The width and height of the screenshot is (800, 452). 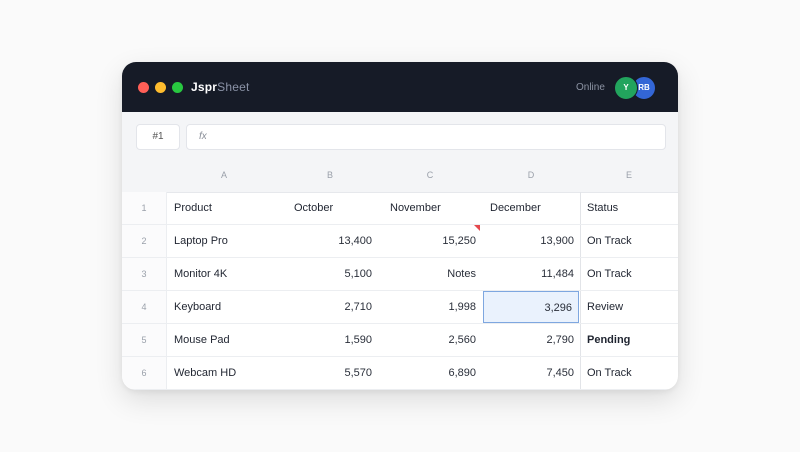 What do you see at coordinates (224, 274) in the screenshot?
I see `cell-product: Monitor 4K` at bounding box center [224, 274].